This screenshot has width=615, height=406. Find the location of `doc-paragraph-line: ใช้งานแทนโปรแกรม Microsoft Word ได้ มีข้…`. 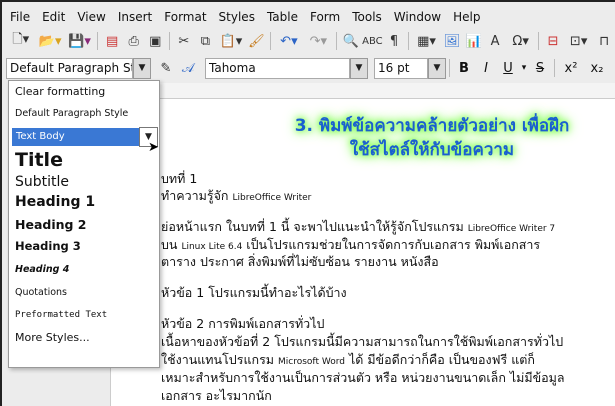

doc-paragraph-line: ใช้งานแทนโปรแกรม Microsoft Word ได้ มีข้… is located at coordinates (348, 360).